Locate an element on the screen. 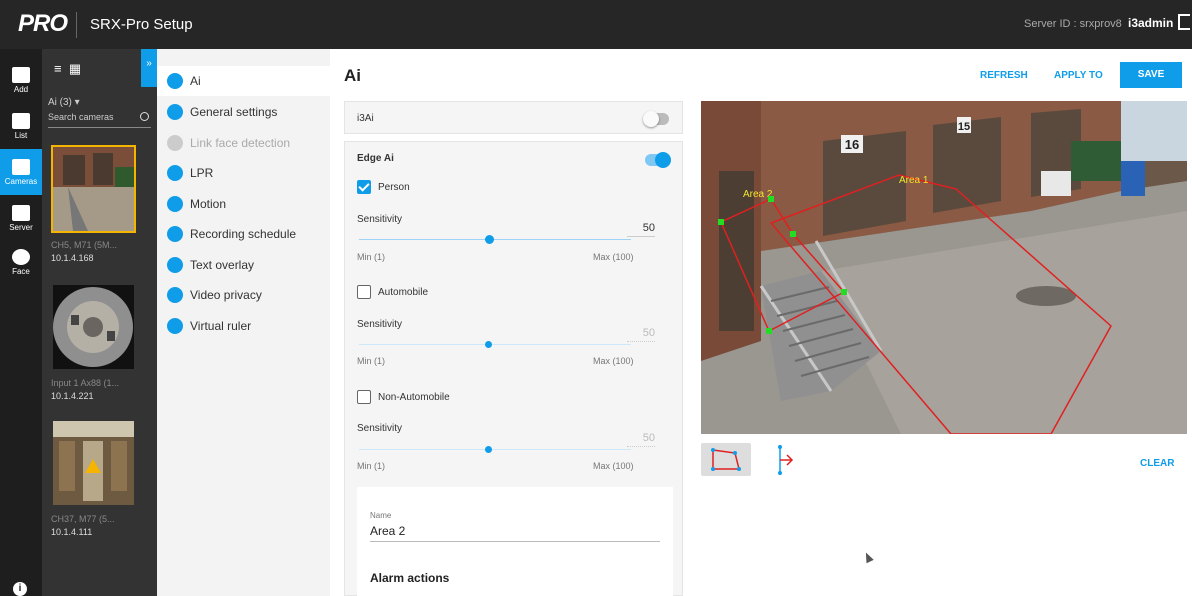 The image size is (1192, 596). logout-icon is located at coordinates (1184, 22).